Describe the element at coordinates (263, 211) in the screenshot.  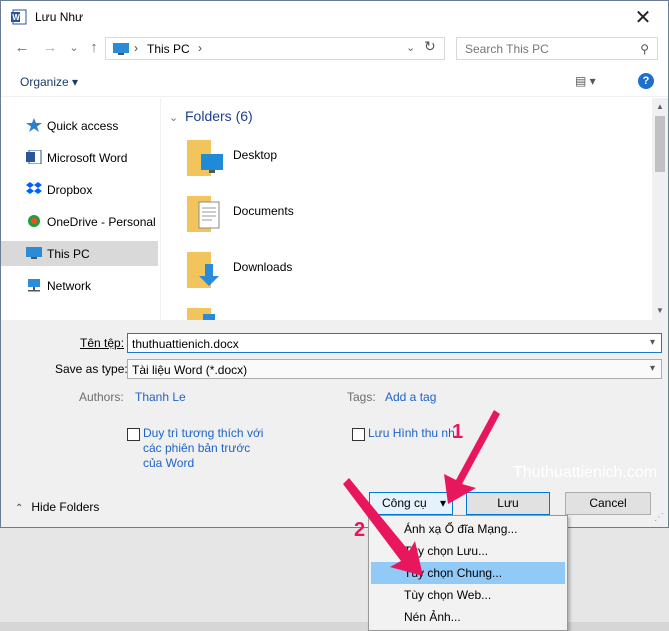
I see `folder-name: Documents` at that location.